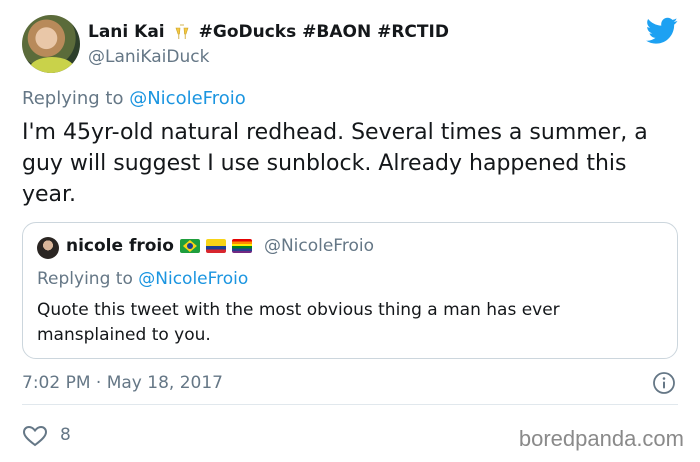 This screenshot has width=700, height=462. What do you see at coordinates (51, 44) in the screenshot?
I see `author-avatar` at bounding box center [51, 44].